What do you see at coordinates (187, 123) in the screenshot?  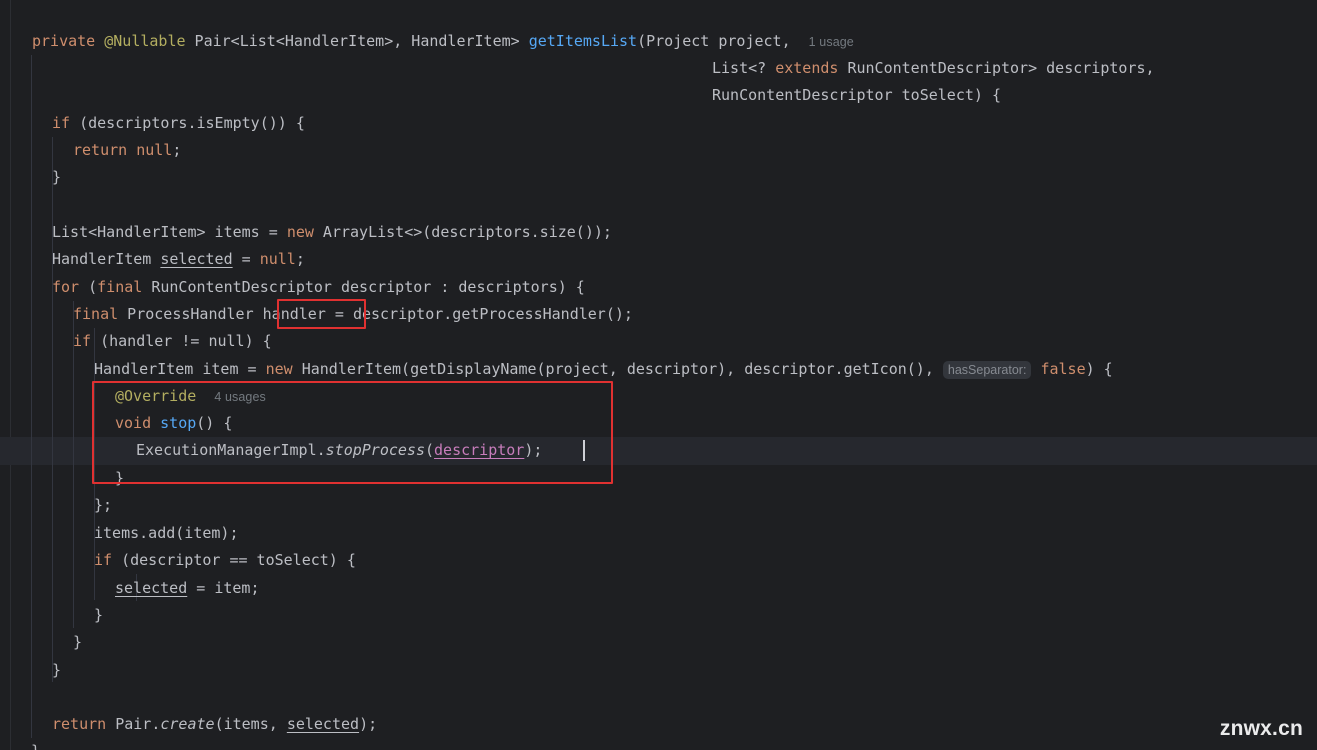 I see `token-isempty-cond: (descriptors.isEmpty()) {` at bounding box center [187, 123].